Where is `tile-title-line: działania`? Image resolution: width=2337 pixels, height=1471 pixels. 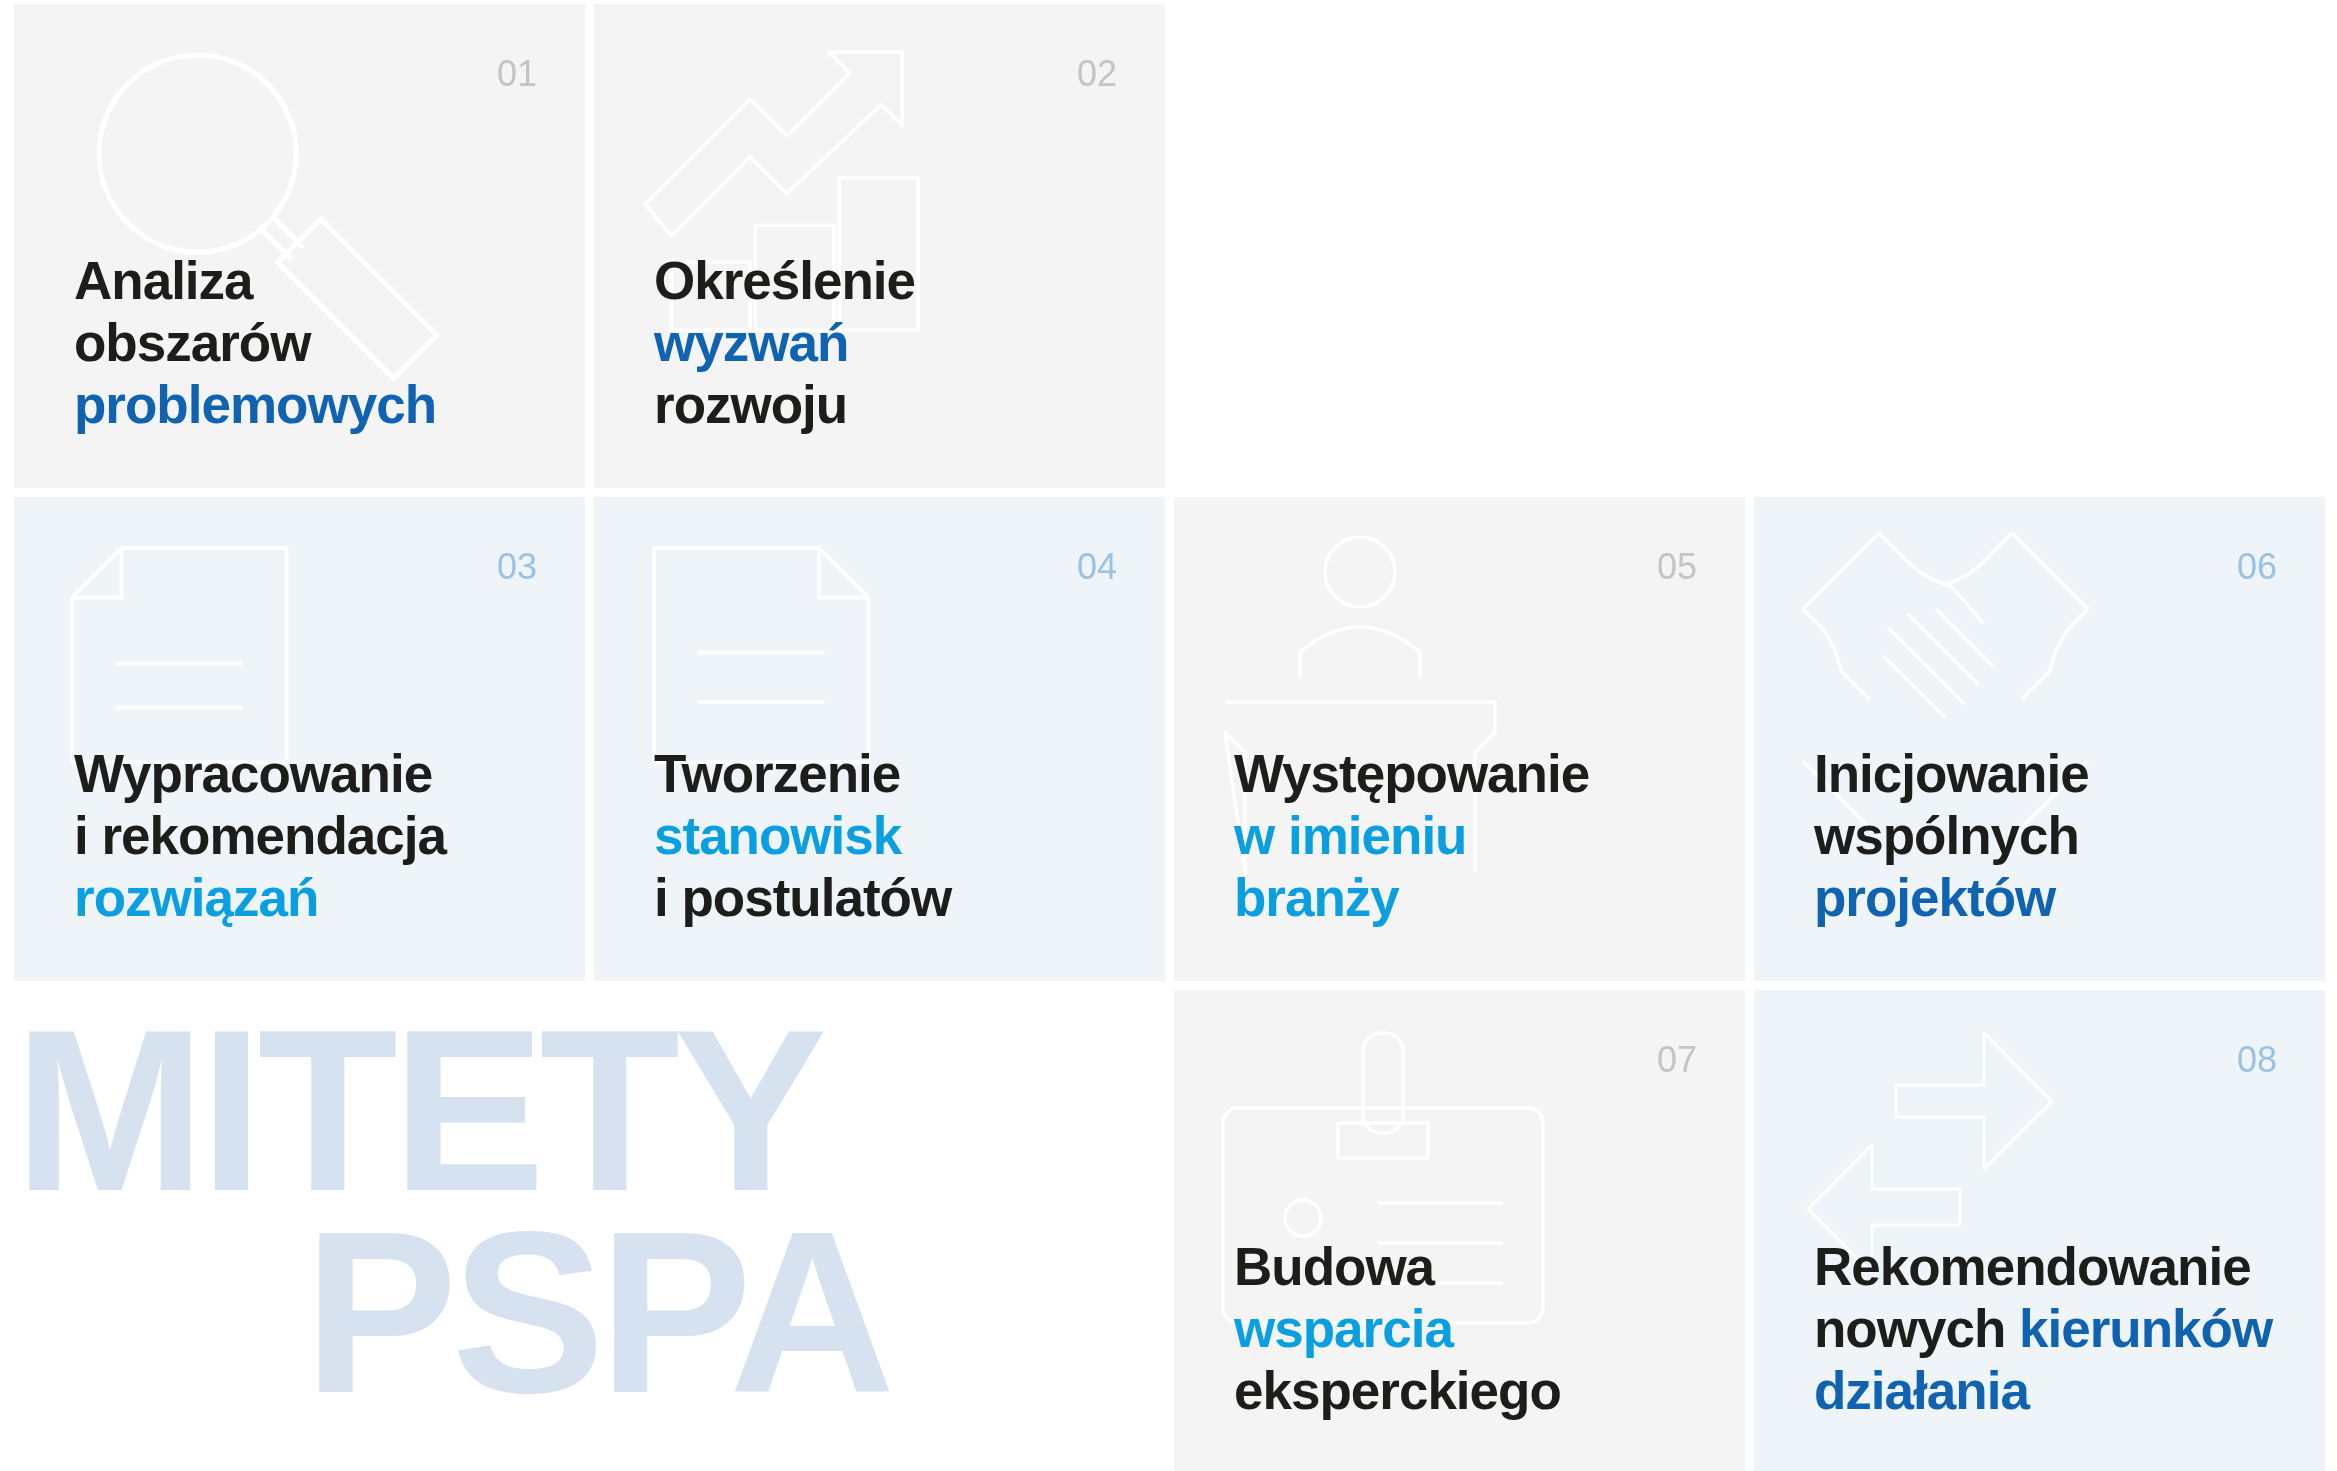 tile-title-line: działania is located at coordinates (1922, 1391).